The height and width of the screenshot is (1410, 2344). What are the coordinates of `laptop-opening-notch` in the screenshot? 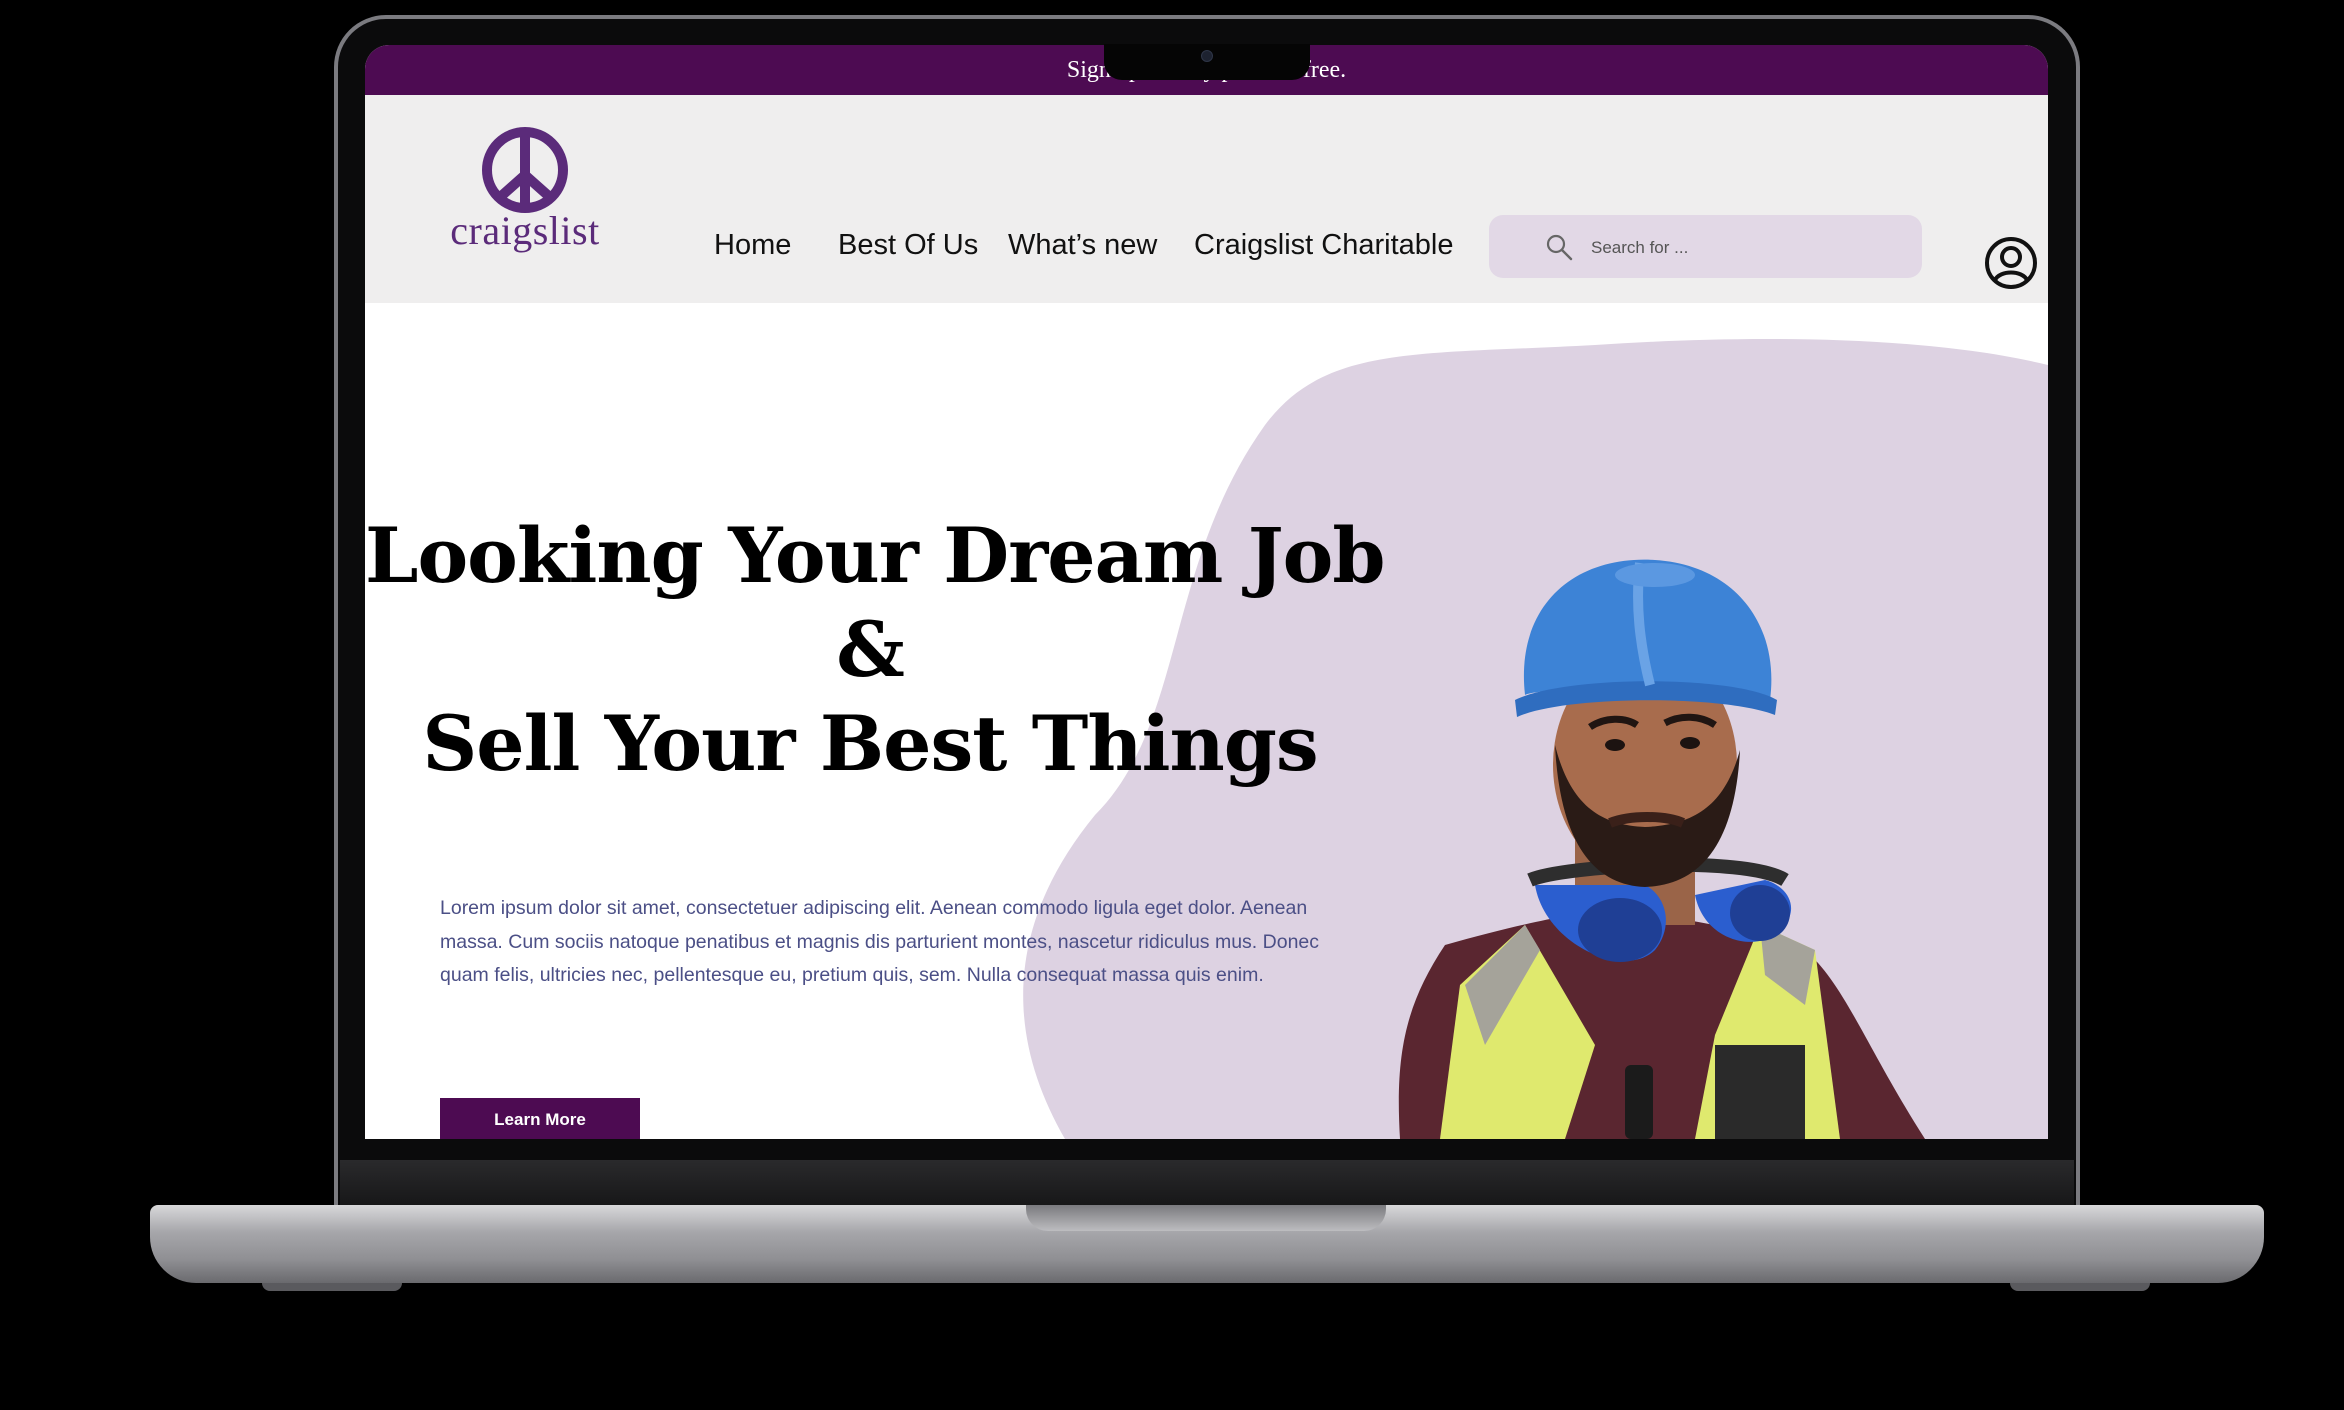 It's located at (1206, 1218).